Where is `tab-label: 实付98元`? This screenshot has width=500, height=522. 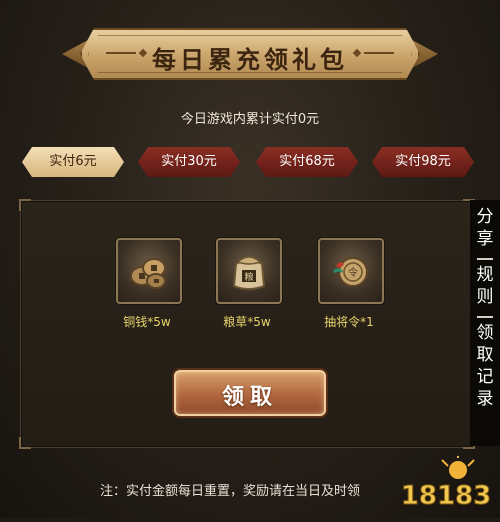
tab-label: 实付98元 is located at coordinates (423, 161).